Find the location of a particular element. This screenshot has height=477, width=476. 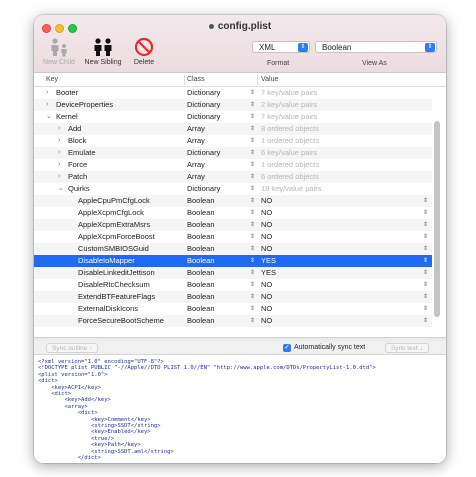

table-row: DisableIoMapper Boolean ⇕ YES ⇕ is located at coordinates (233, 261).